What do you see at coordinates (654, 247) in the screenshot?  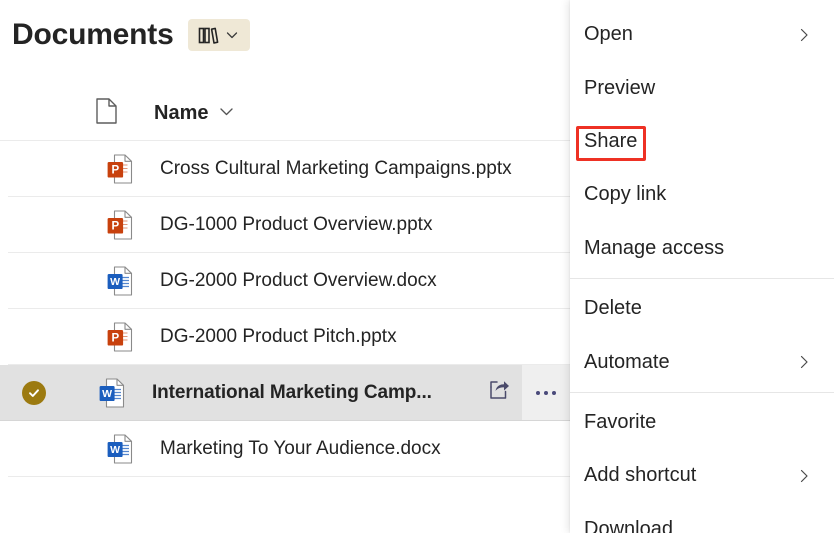 I see `menu-item-label: Manage access` at bounding box center [654, 247].